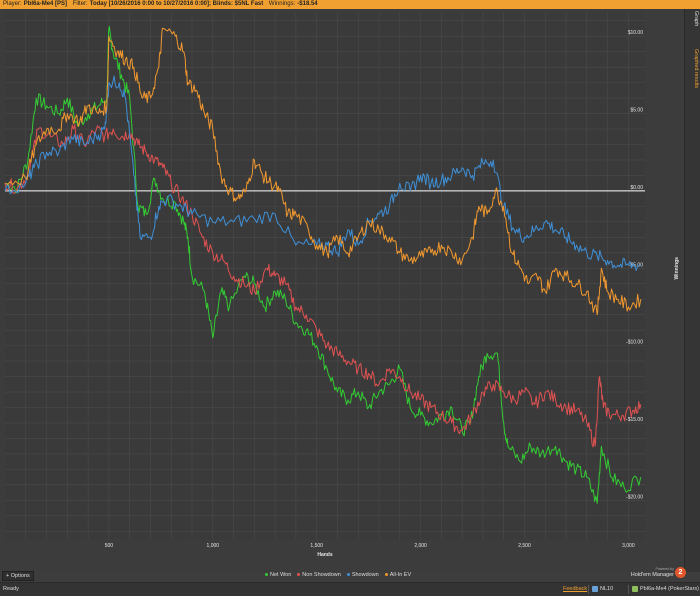 The height and width of the screenshot is (596, 700). I want to click on stake-selector: NL10, so click(602, 589).